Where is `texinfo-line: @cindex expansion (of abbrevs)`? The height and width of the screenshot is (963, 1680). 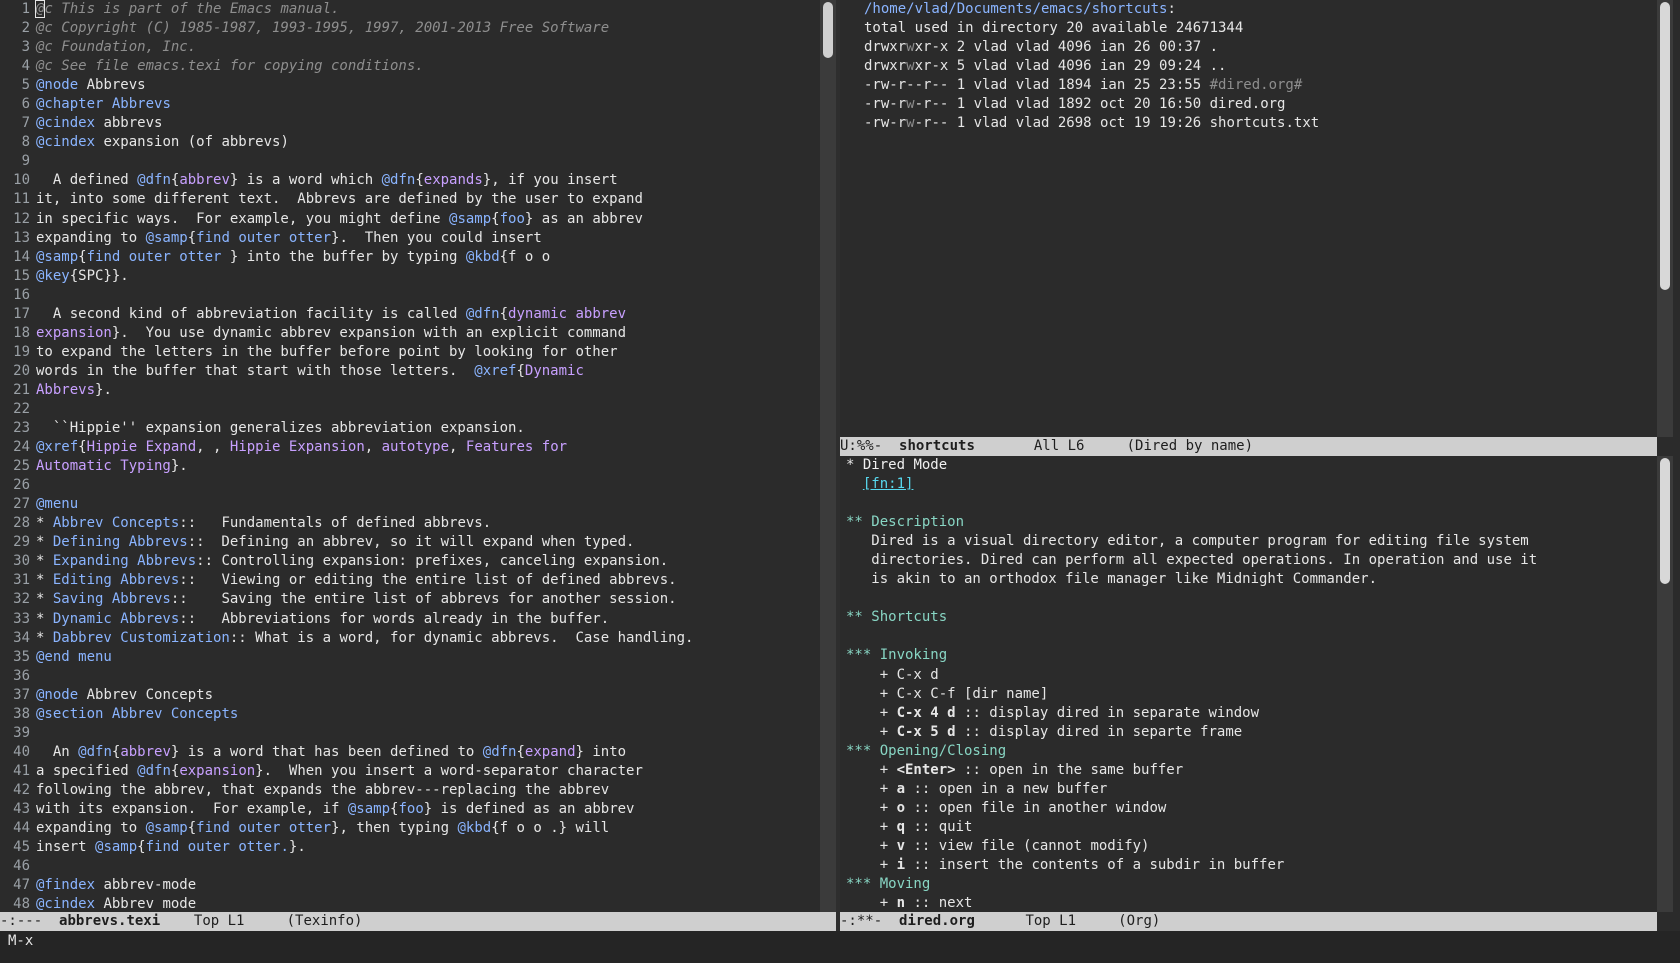 texinfo-line: @cindex expansion (of abbrevs) is located at coordinates (364, 142).